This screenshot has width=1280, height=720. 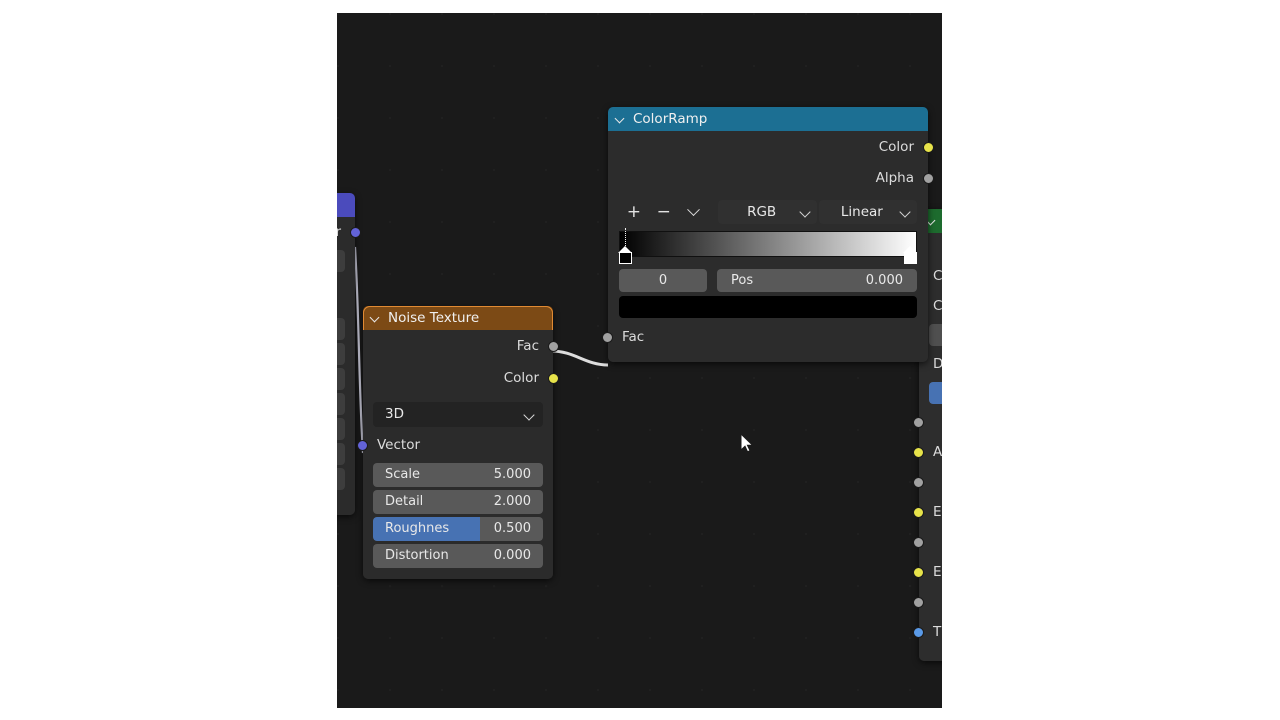 What do you see at coordinates (768, 307) in the screenshot?
I see `colorramp-active-color-swatch` at bounding box center [768, 307].